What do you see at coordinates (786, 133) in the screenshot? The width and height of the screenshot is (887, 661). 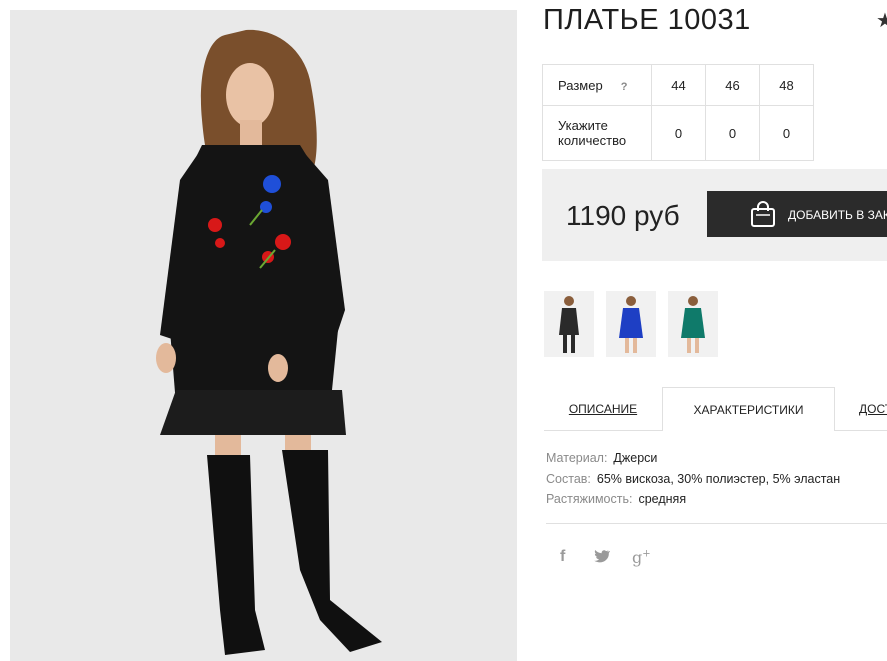 I see `quantity-input-48: 0` at bounding box center [786, 133].